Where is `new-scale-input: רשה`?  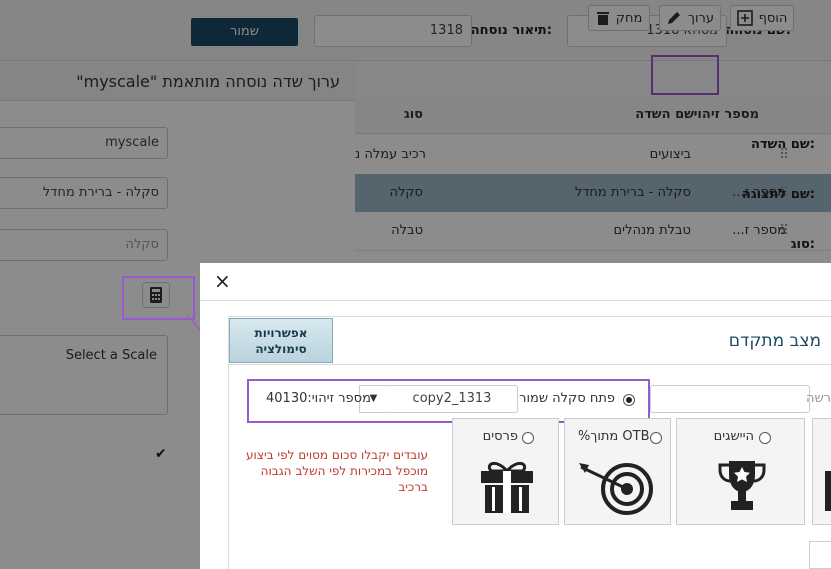
new-scale-input: רשה is located at coordinates (740, 399).